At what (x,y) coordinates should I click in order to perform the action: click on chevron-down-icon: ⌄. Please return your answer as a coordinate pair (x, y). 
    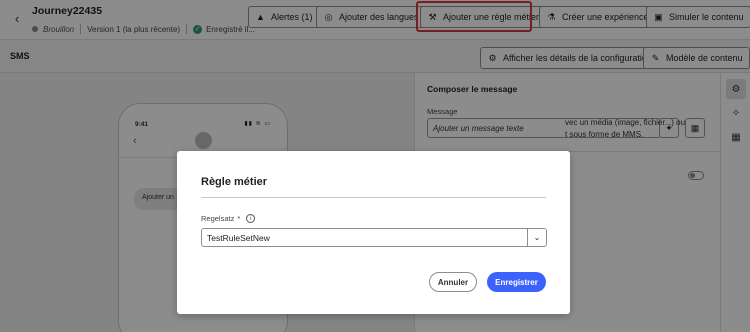
    Looking at the image, I should click on (536, 237).